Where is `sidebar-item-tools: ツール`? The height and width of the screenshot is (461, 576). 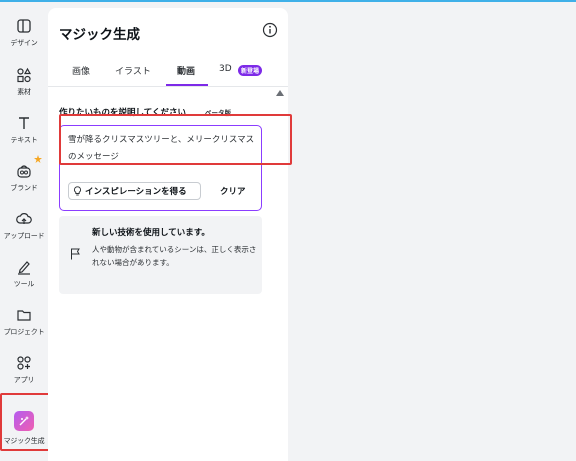 sidebar-item-tools: ツール is located at coordinates (24, 279).